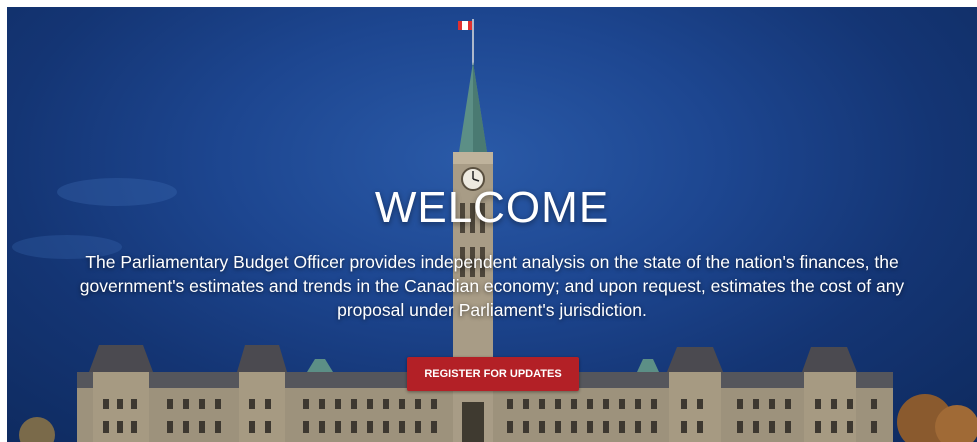 This screenshot has height=442, width=977. Describe the element at coordinates (493, 374) in the screenshot. I see `register-for-updates-button: REGISTER FOR UPDATES` at that location.